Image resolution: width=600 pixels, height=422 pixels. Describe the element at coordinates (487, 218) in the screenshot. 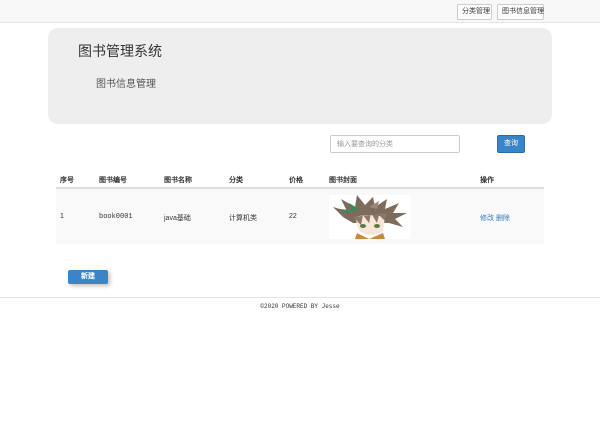

I see `edit-link: 修改` at that location.